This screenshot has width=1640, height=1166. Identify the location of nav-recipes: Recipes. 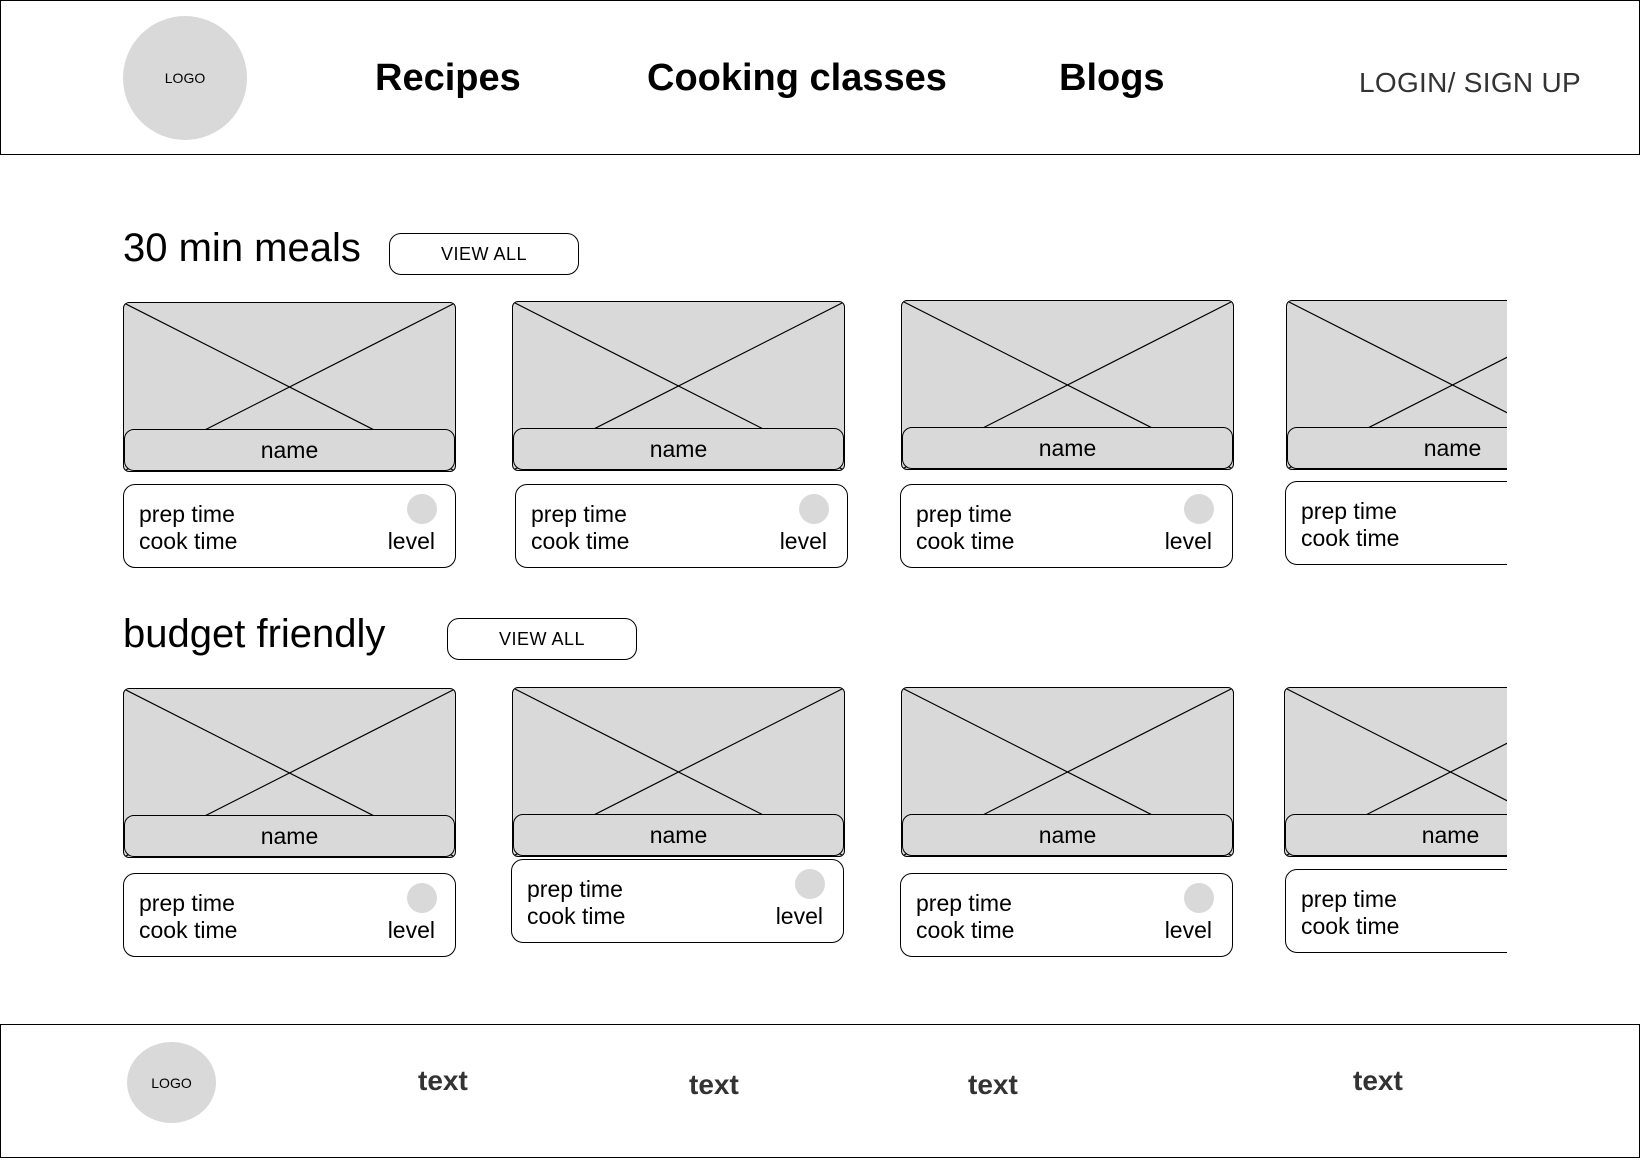
(448, 78).